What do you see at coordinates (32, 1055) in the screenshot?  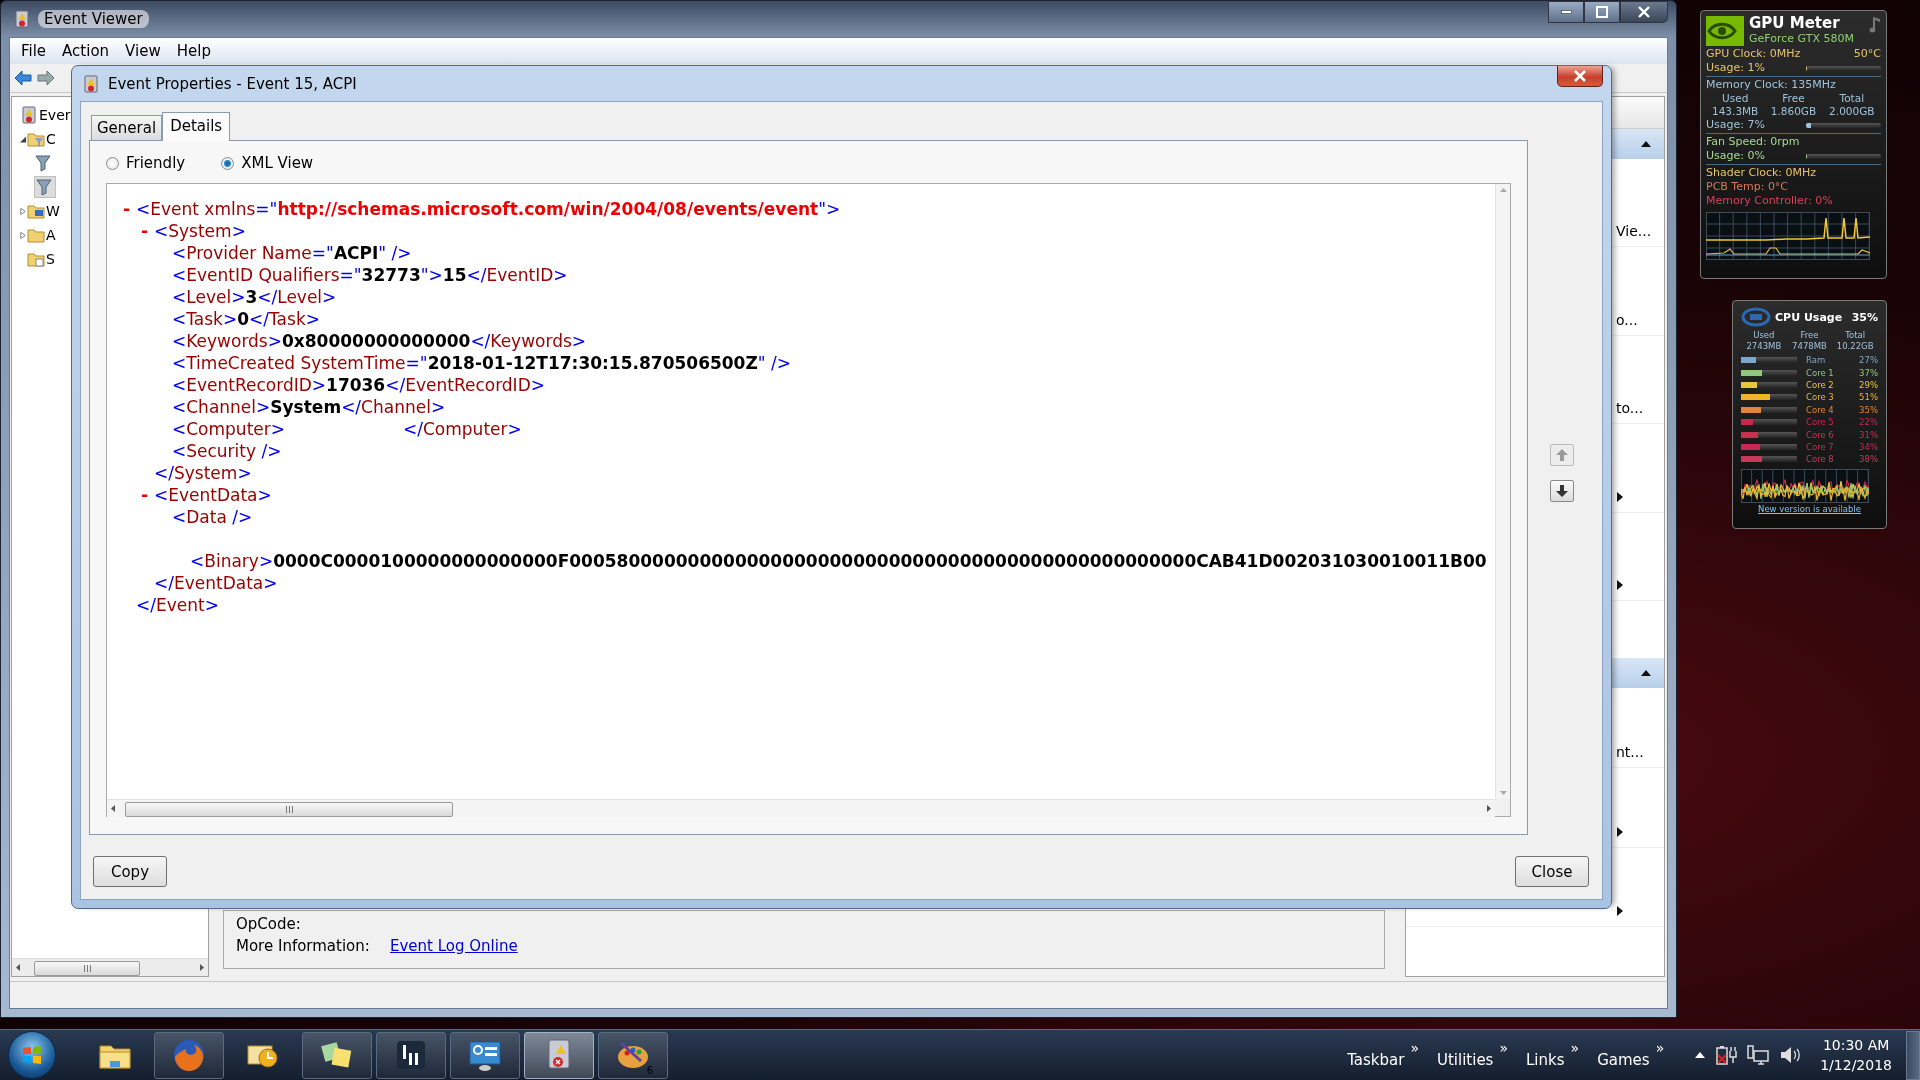 I see `start-button` at bounding box center [32, 1055].